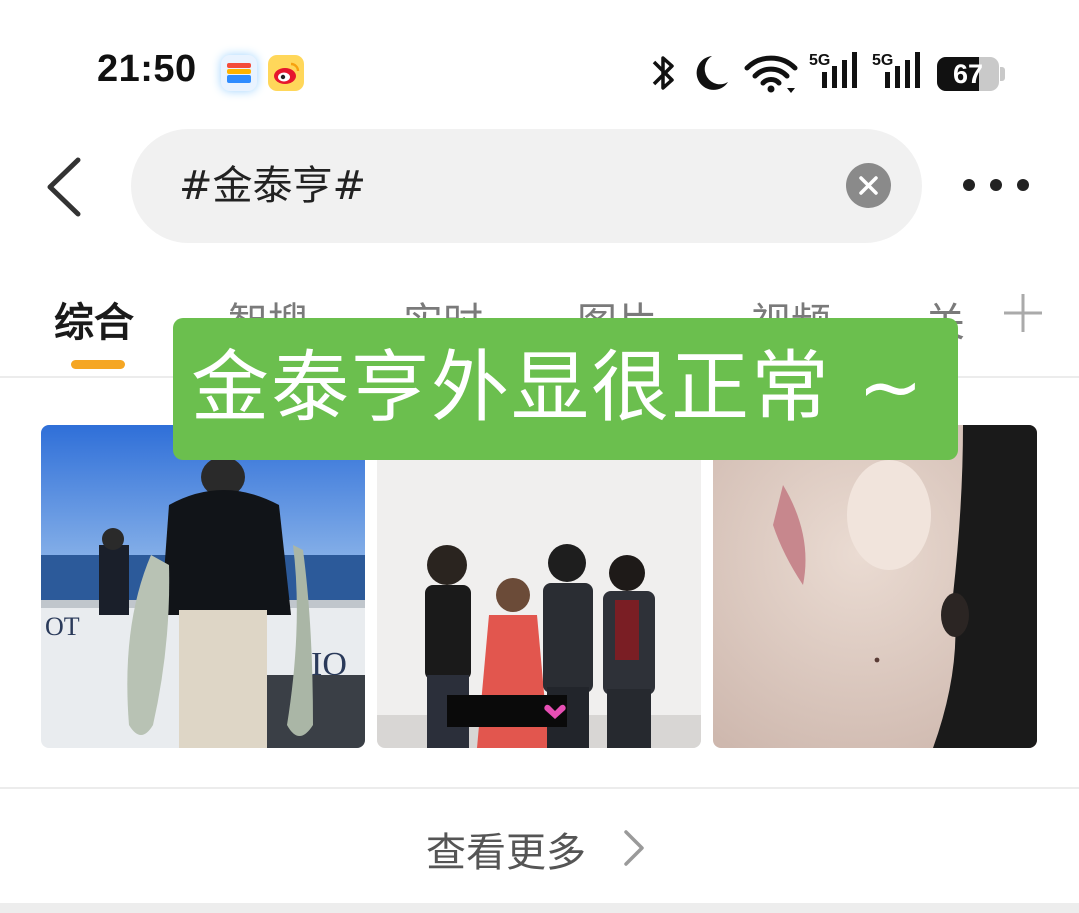 The image size is (1079, 913). What do you see at coordinates (634, 848) in the screenshot?
I see `chevron-right-icon` at bounding box center [634, 848].